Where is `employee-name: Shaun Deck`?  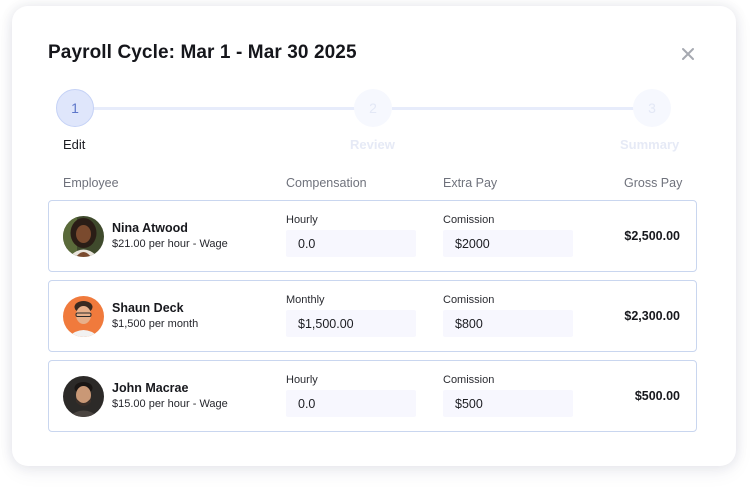
employee-name: Shaun Deck is located at coordinates (148, 308).